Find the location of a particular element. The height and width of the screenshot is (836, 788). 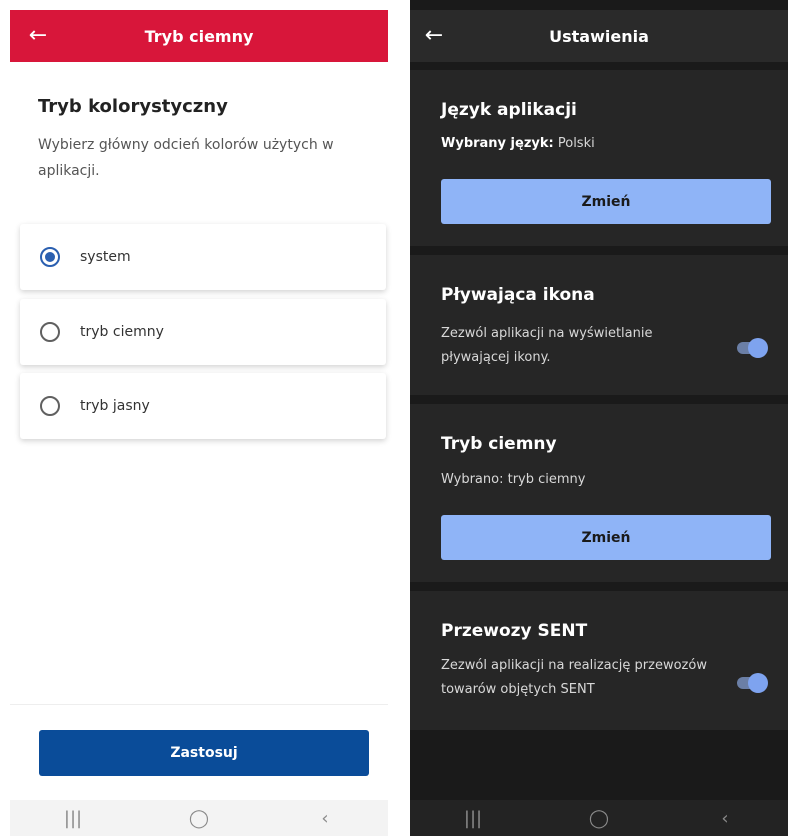

option-label: system is located at coordinates (105, 257).